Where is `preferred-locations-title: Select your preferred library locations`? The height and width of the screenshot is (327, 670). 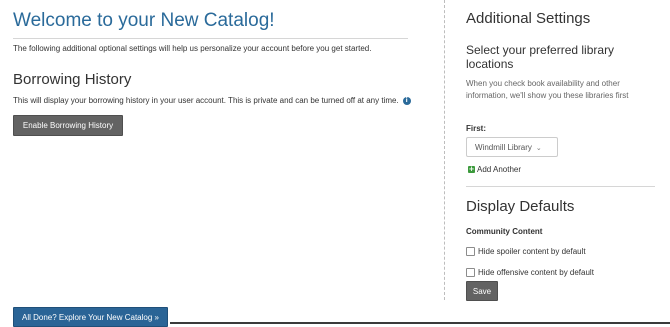
preferred-locations-title: Select your preferred library locations is located at coordinates (540, 57).